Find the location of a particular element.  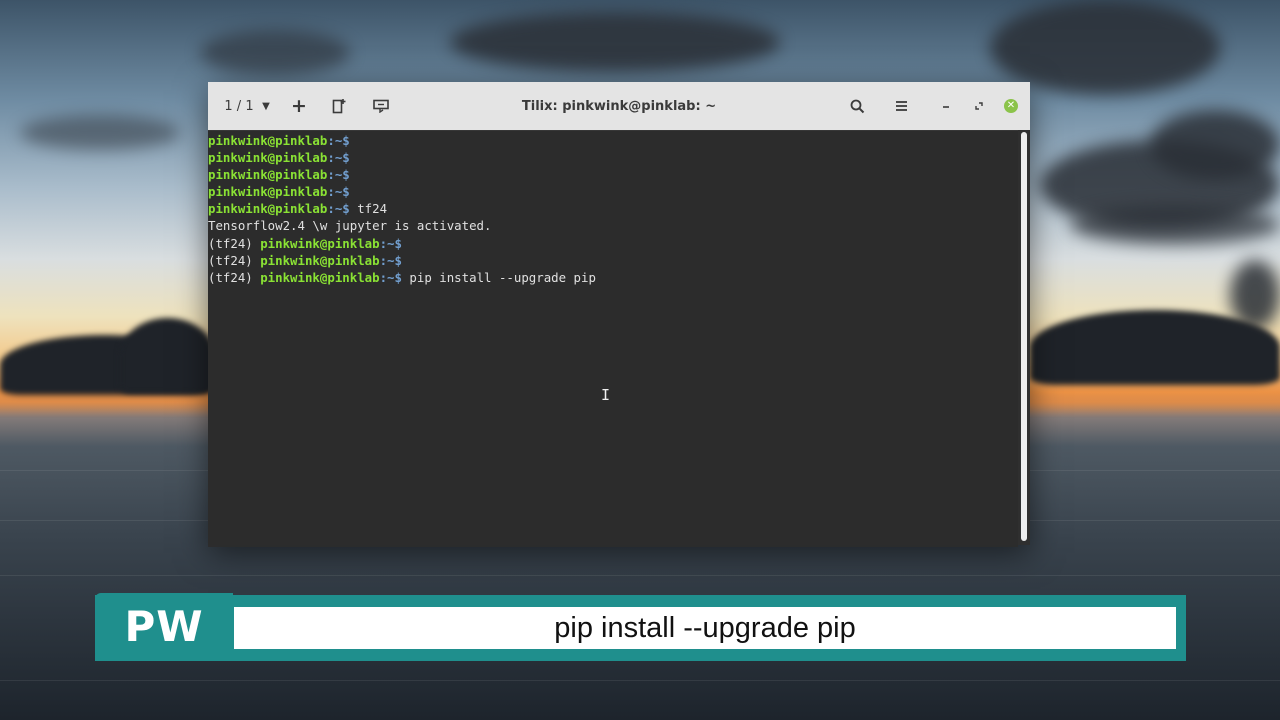

text-cursor-icon: I is located at coordinates (606, 395).